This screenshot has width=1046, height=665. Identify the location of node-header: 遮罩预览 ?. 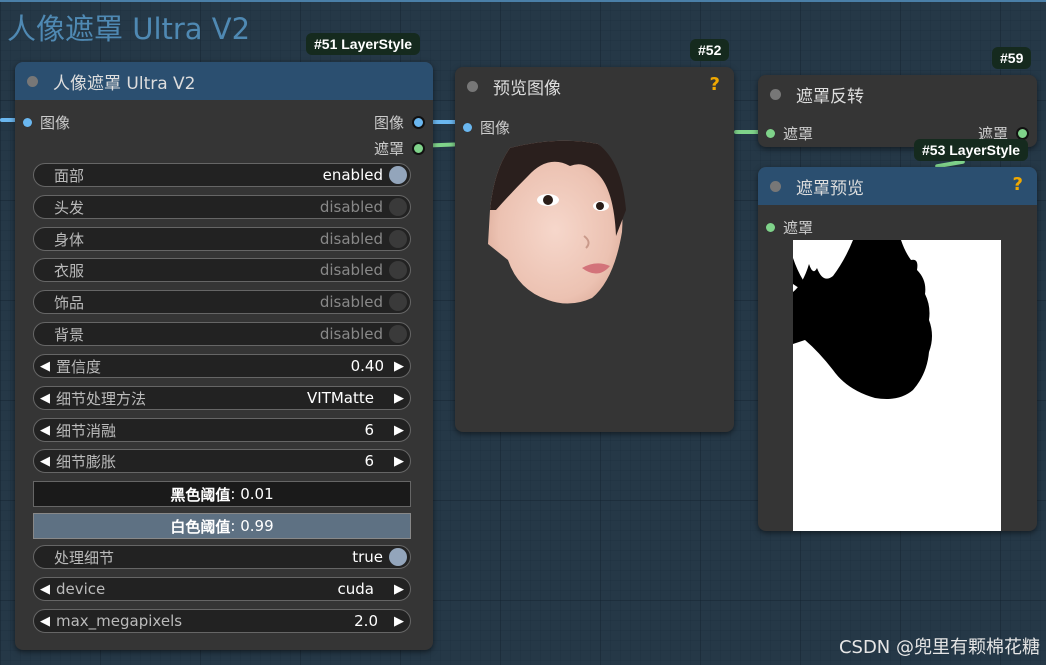
(897, 186).